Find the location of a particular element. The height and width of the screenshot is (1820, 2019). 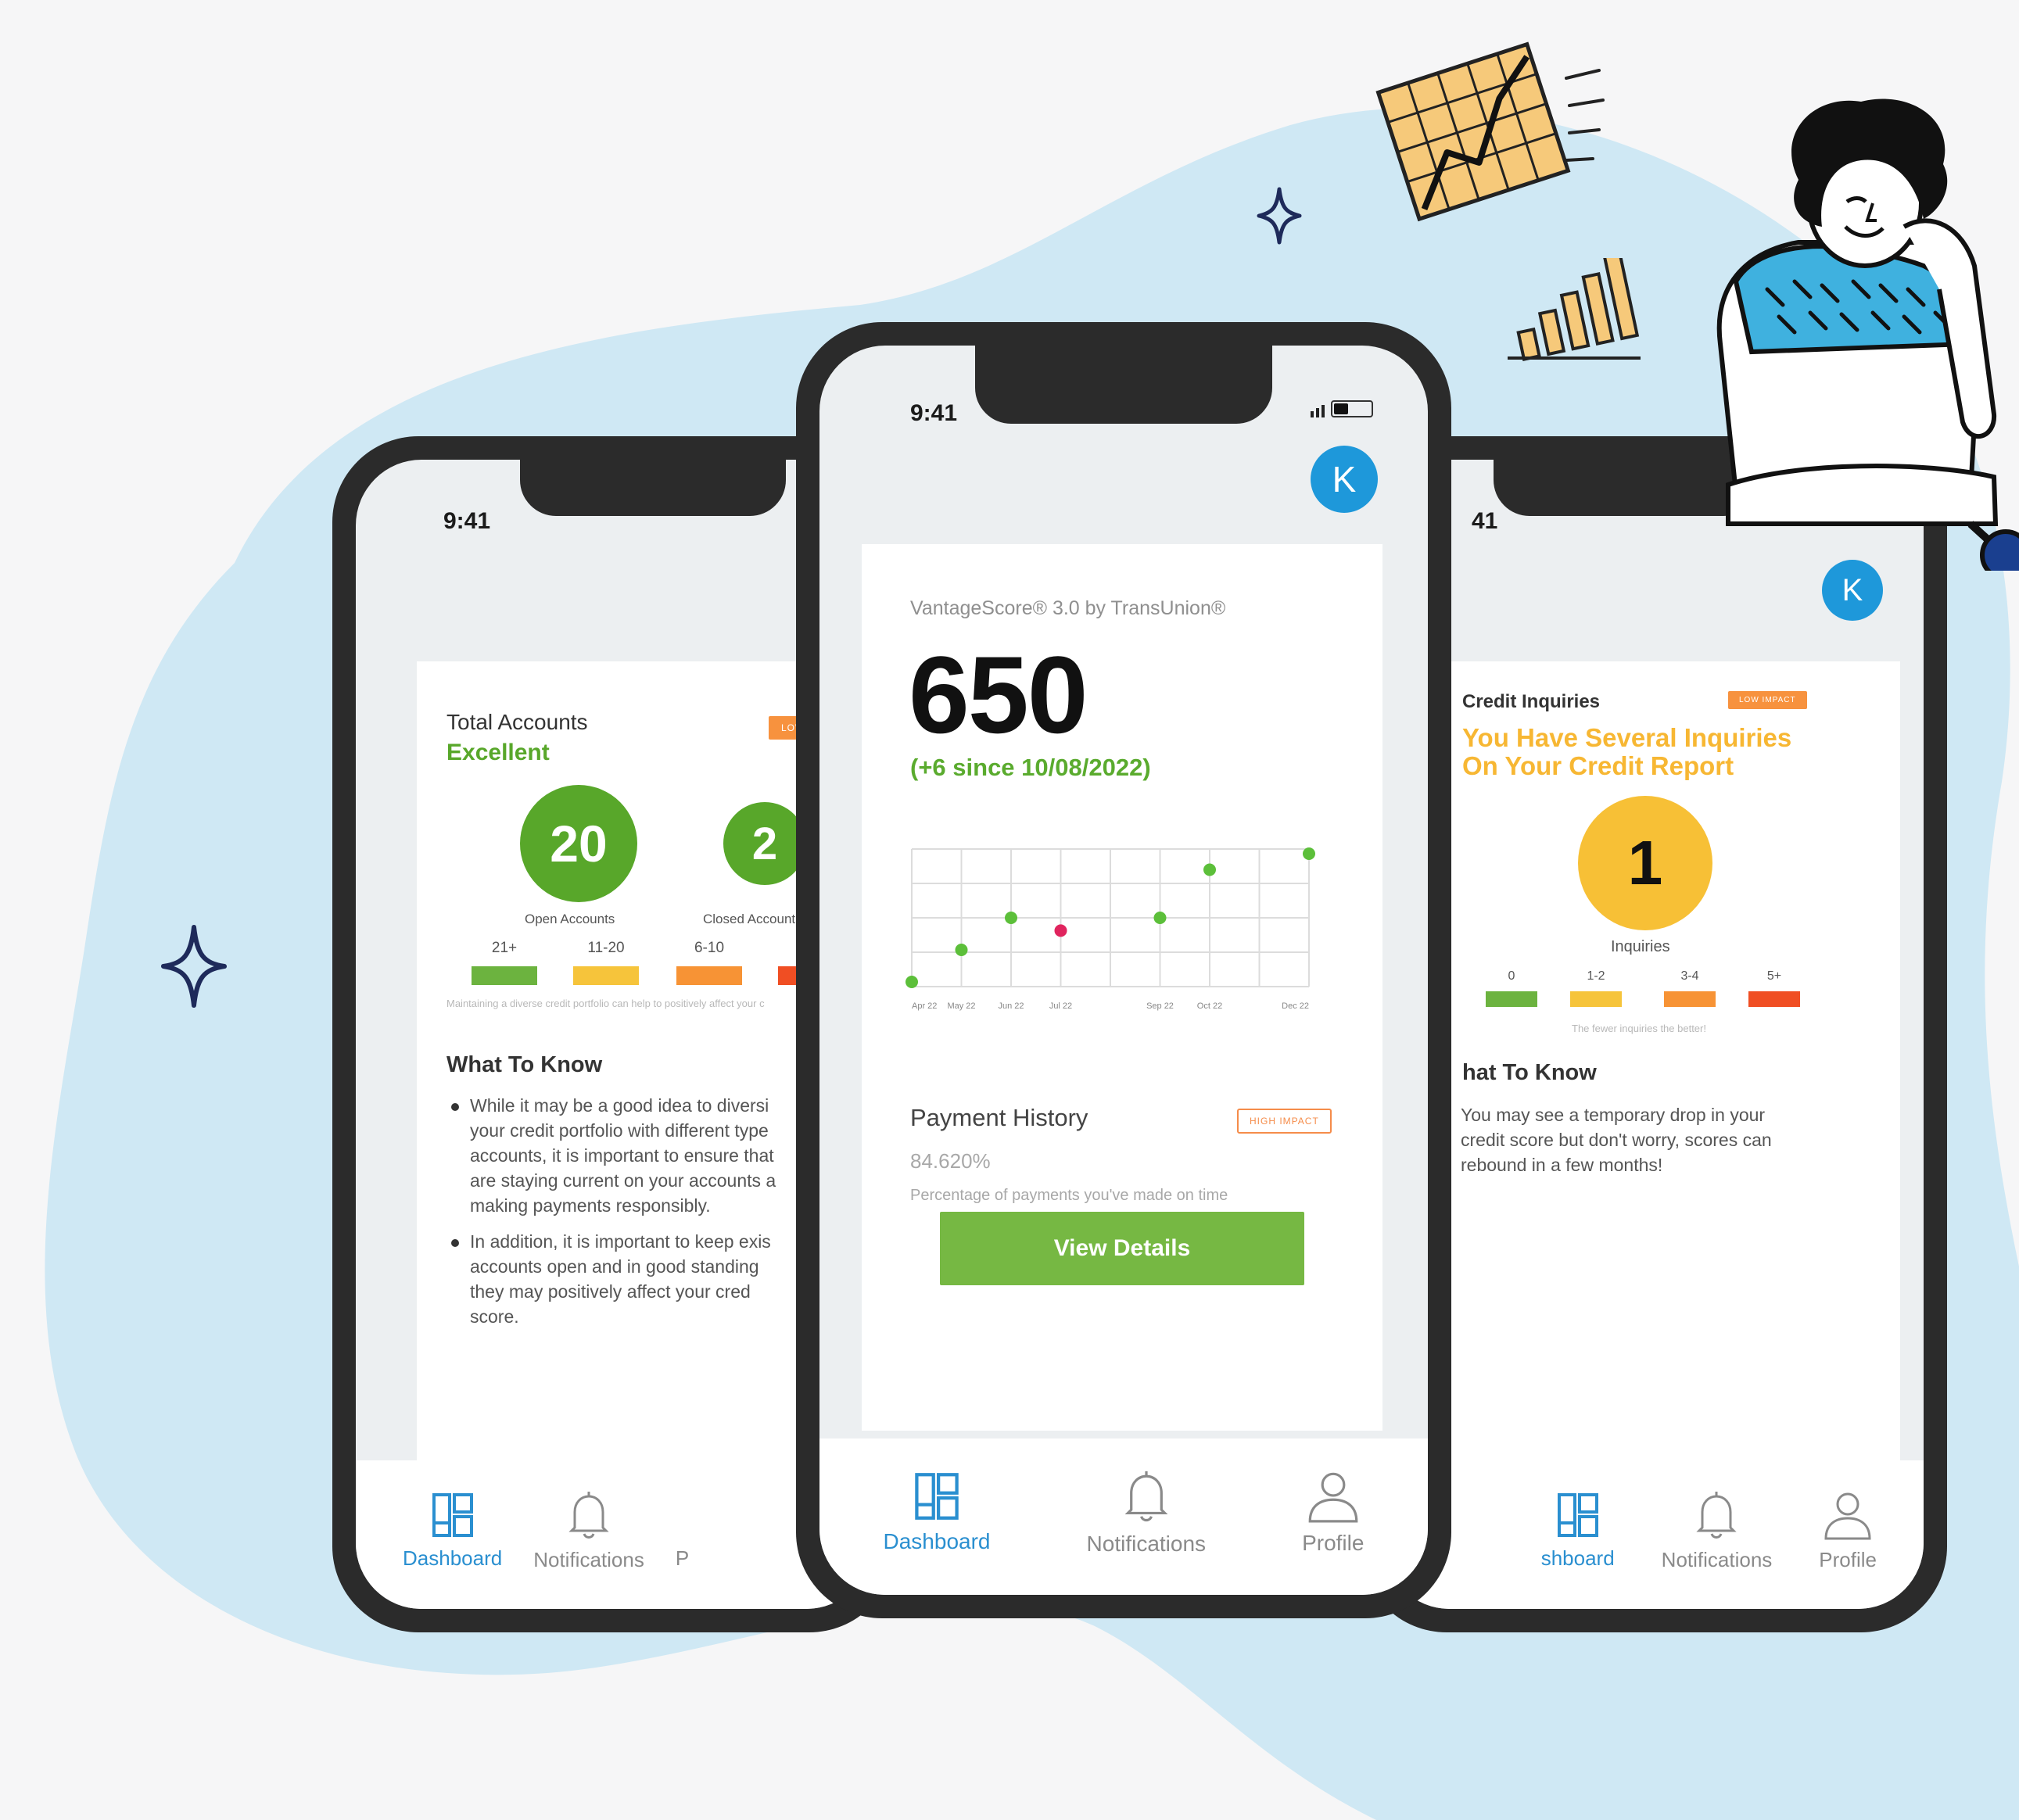

range-label: 3-4 is located at coordinates (1689, 976).